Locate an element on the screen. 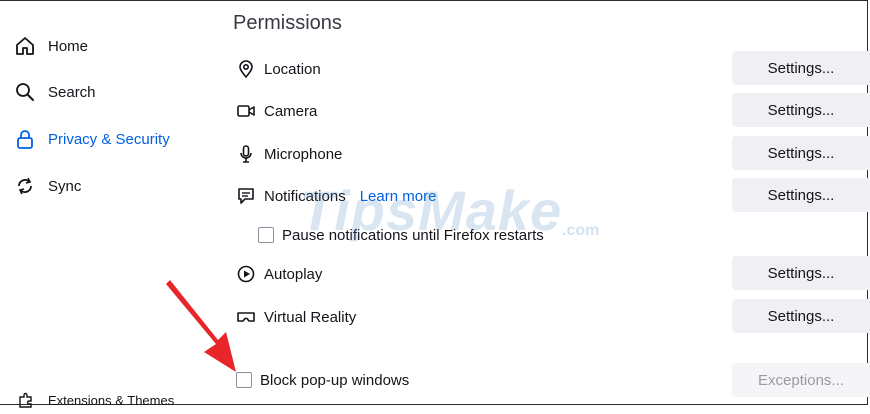  sidebar-item-home: Home is located at coordinates (51, 46).